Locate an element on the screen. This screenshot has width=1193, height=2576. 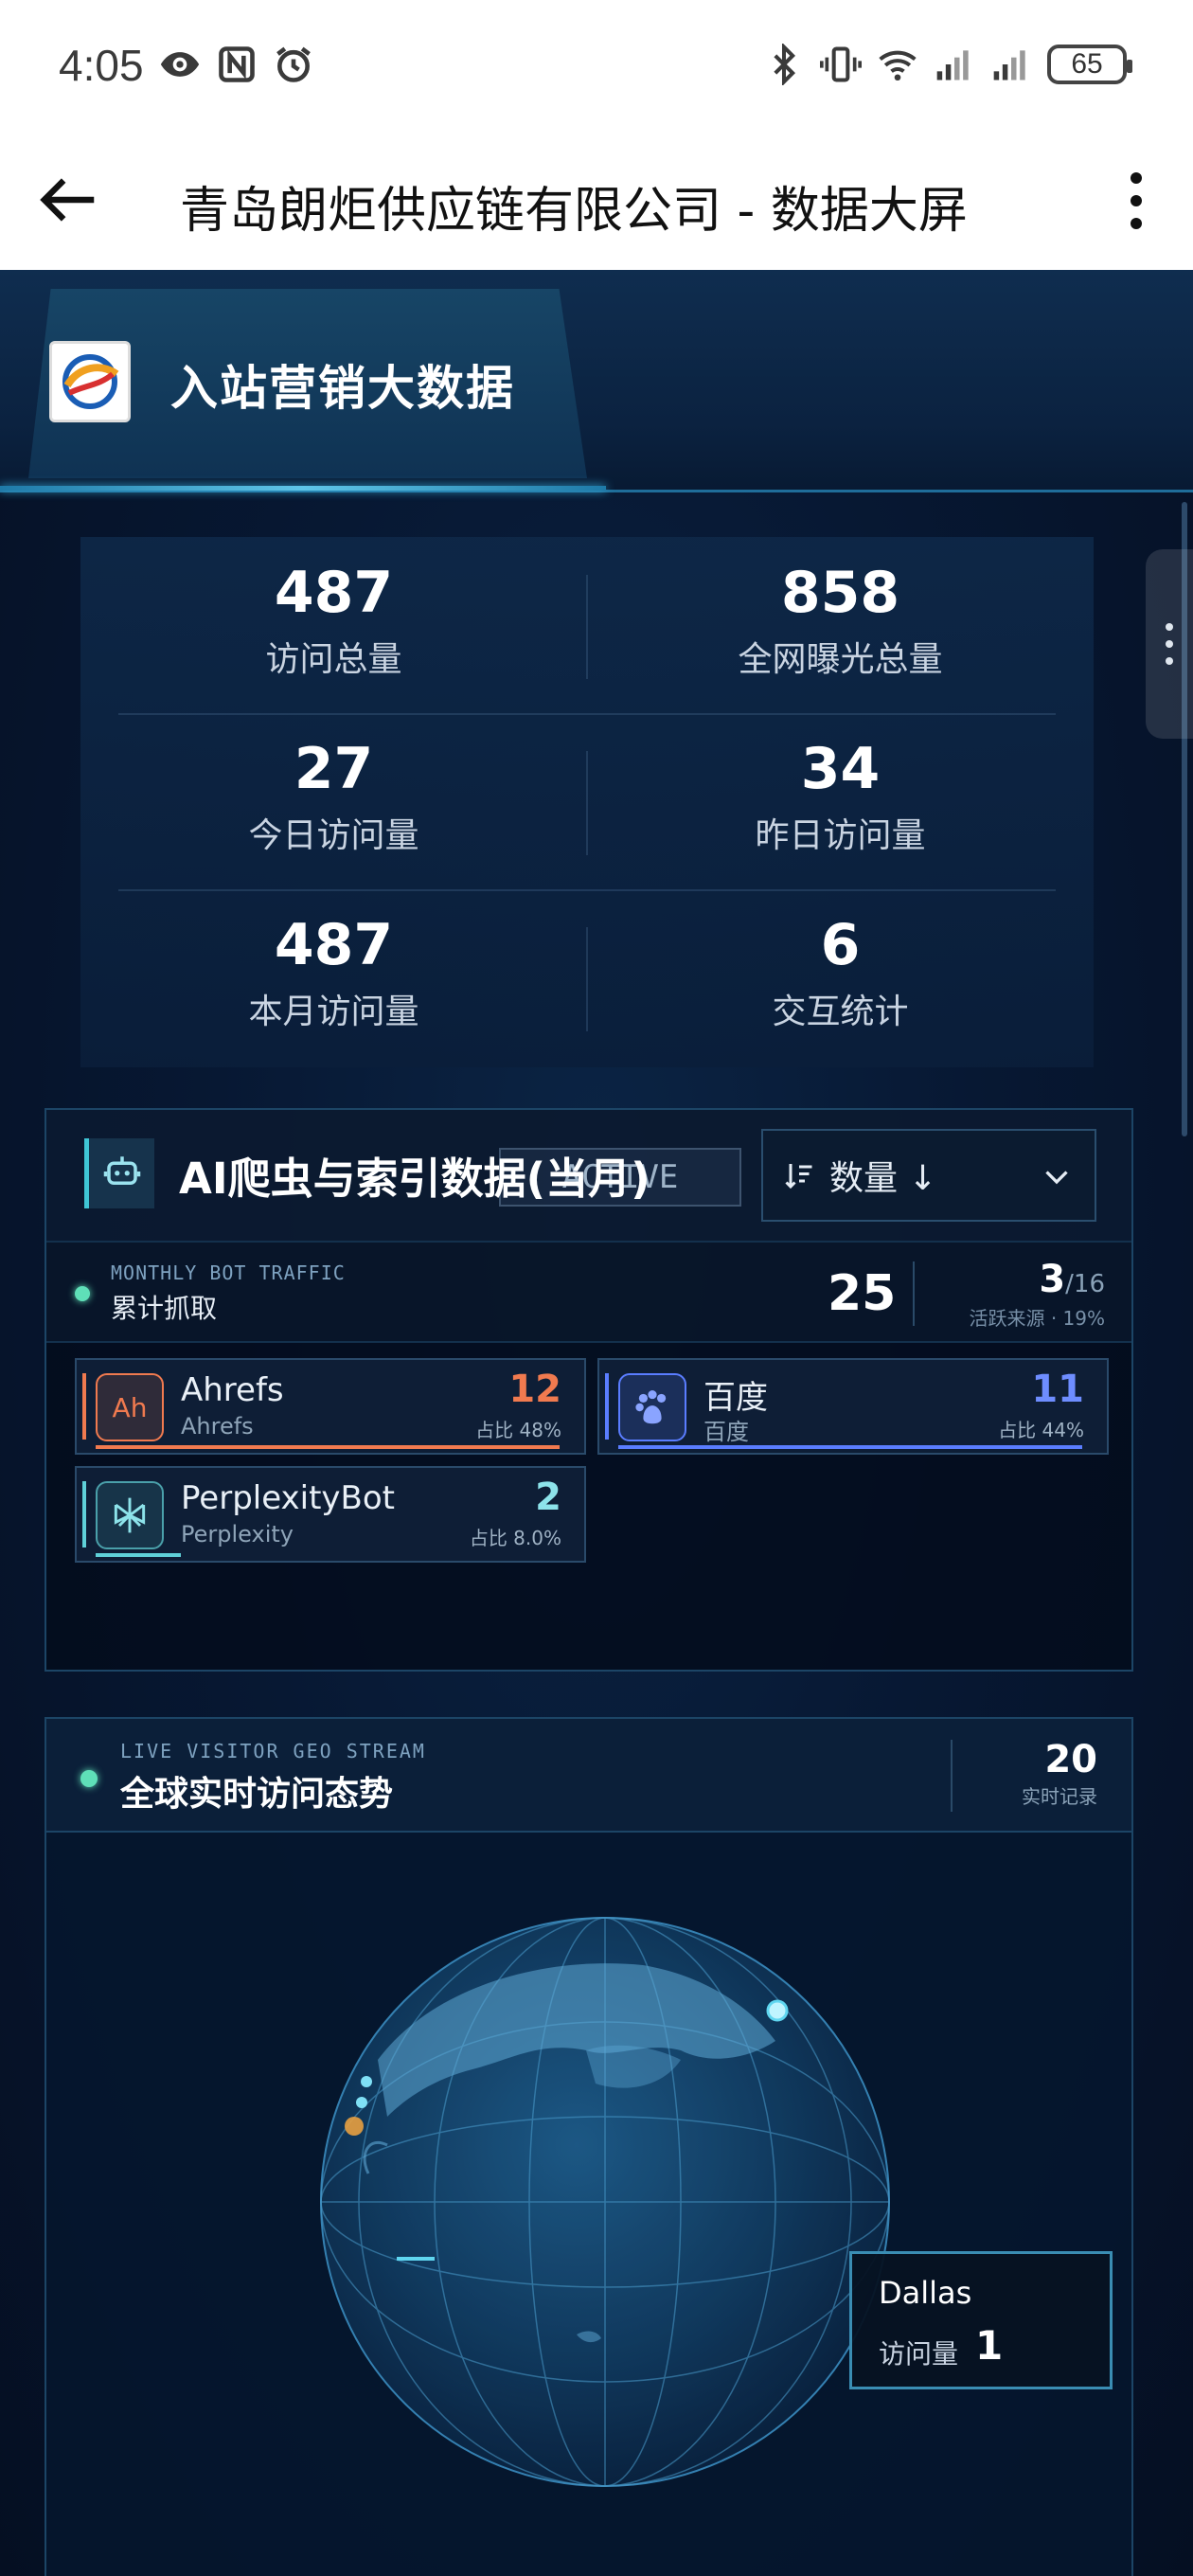
baidu-paw-icon is located at coordinates (652, 1407).